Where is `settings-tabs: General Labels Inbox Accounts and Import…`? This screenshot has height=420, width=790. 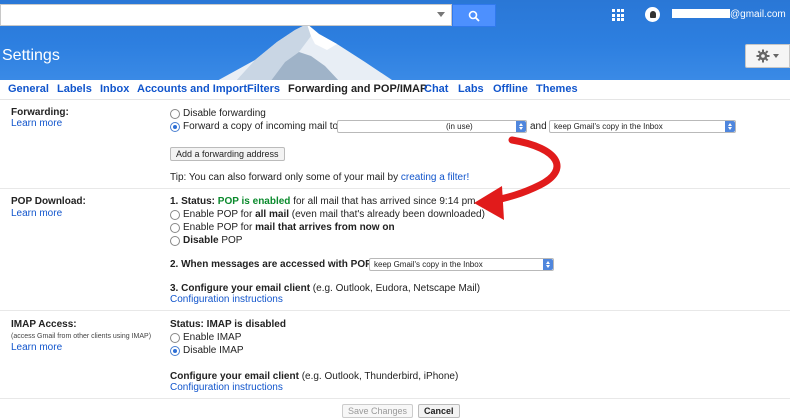 settings-tabs: General Labels Inbox Accounts and Import… is located at coordinates (395, 90).